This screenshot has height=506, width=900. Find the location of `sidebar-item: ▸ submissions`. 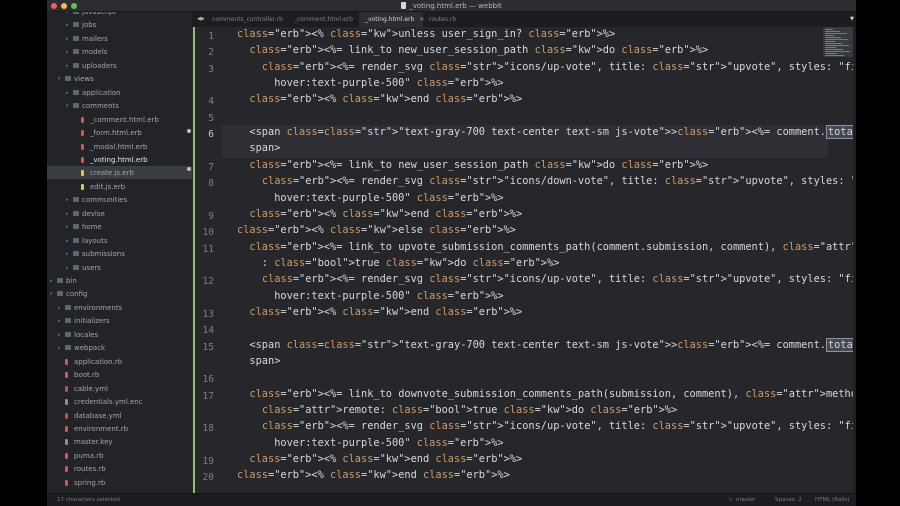

sidebar-item: ▸ submissions is located at coordinates (119, 255).